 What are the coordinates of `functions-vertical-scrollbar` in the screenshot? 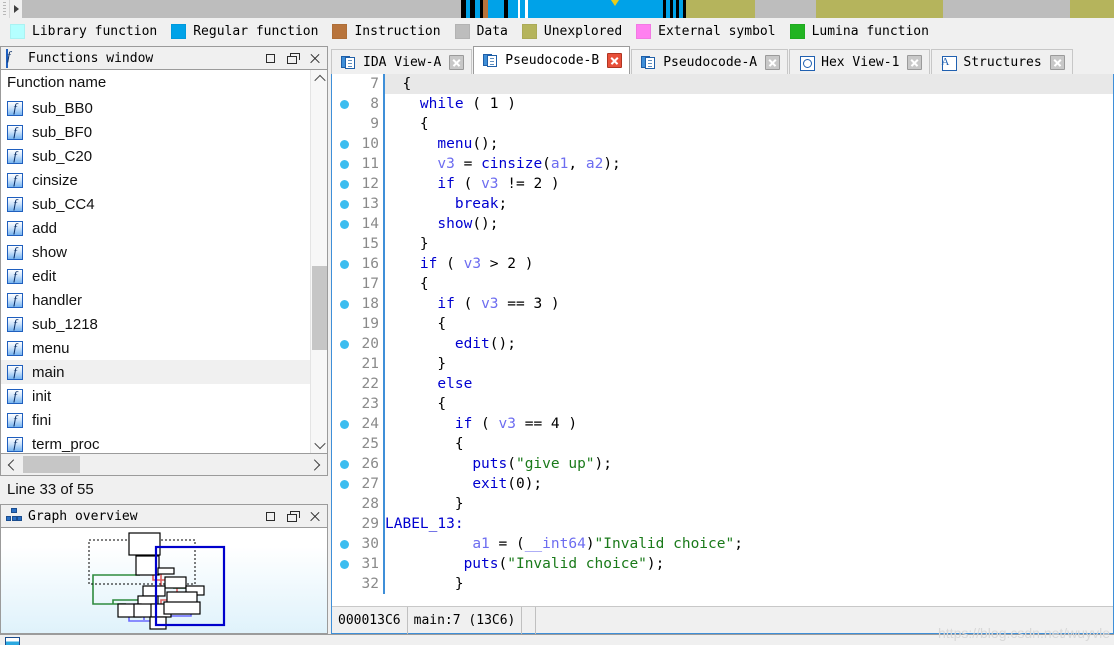 It's located at (318, 261).